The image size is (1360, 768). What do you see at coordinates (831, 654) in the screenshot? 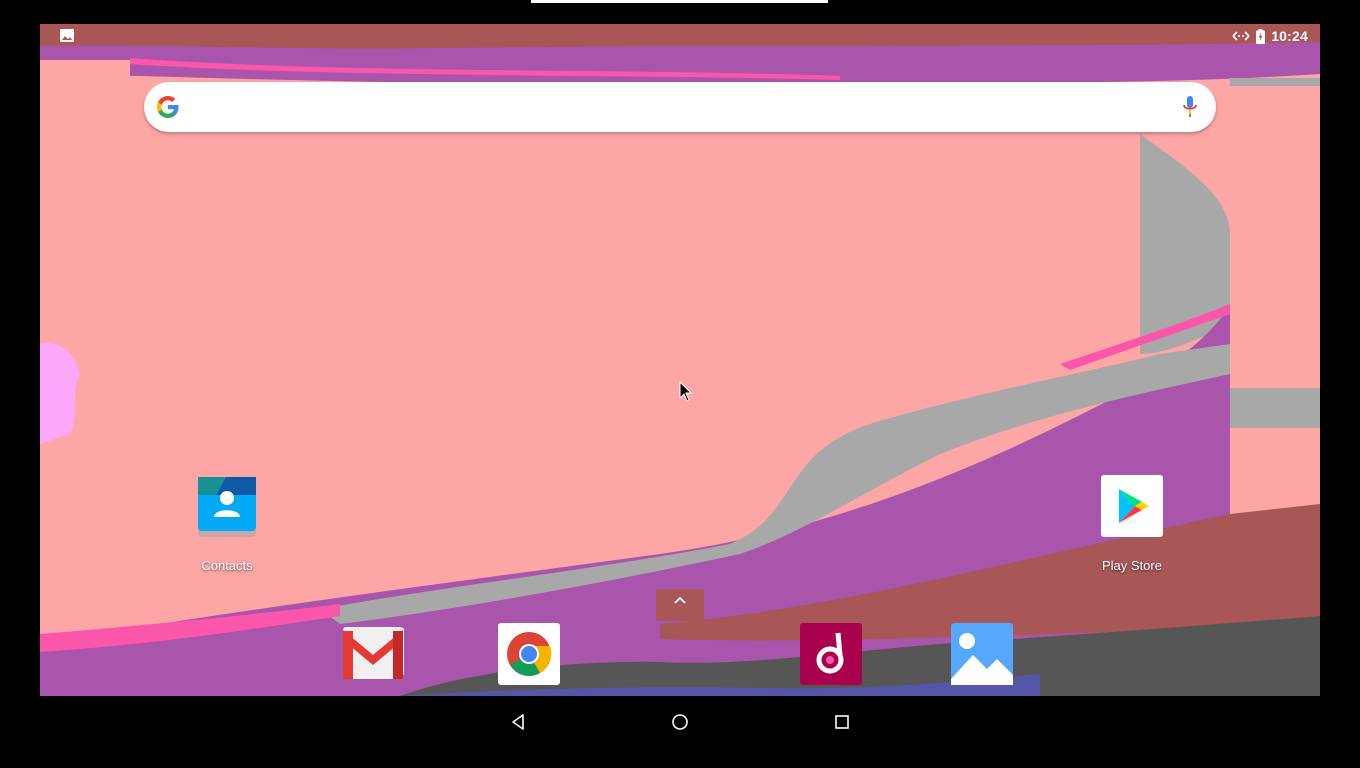
I see `music-icon` at bounding box center [831, 654].